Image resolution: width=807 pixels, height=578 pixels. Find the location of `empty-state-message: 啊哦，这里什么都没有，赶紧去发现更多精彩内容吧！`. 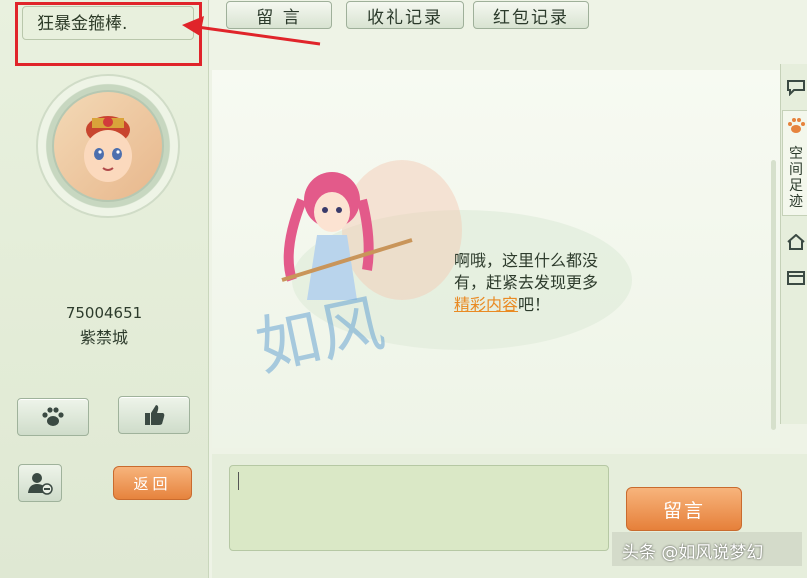

empty-state-message: 啊哦，这里什么都没有，赶紧去发现更多精彩内容吧！ is located at coordinates (526, 282).